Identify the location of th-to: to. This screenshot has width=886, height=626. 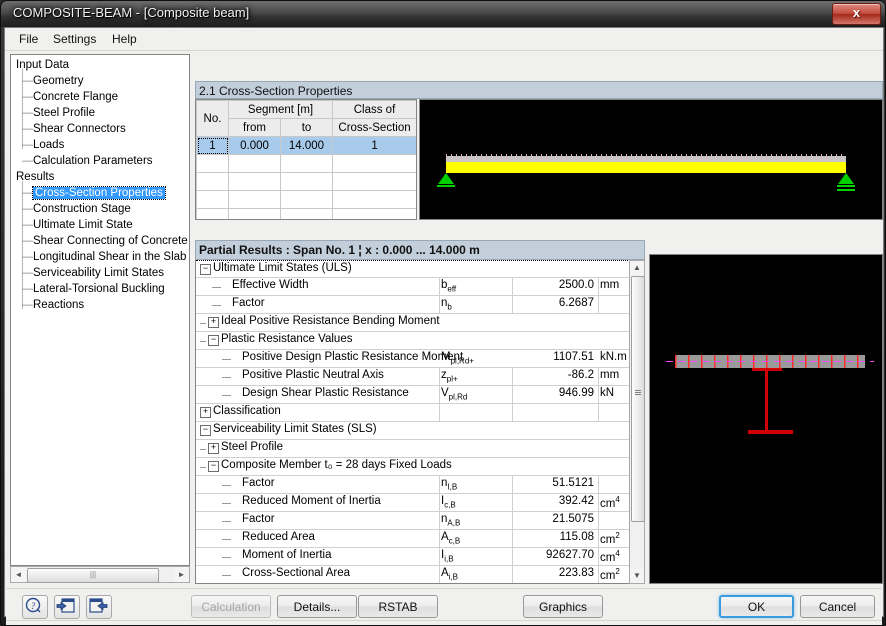
(306, 127).